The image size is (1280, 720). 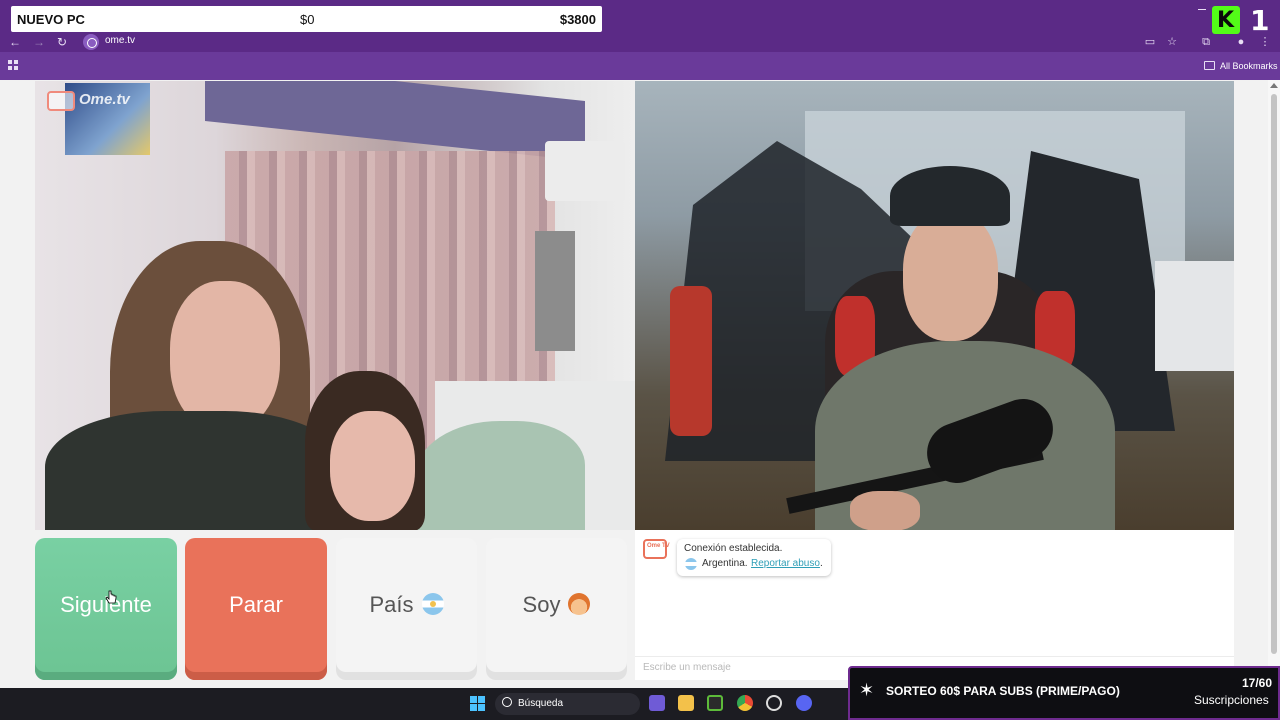 What do you see at coordinates (1194, 316) in the screenshot?
I see `freezer` at bounding box center [1194, 316].